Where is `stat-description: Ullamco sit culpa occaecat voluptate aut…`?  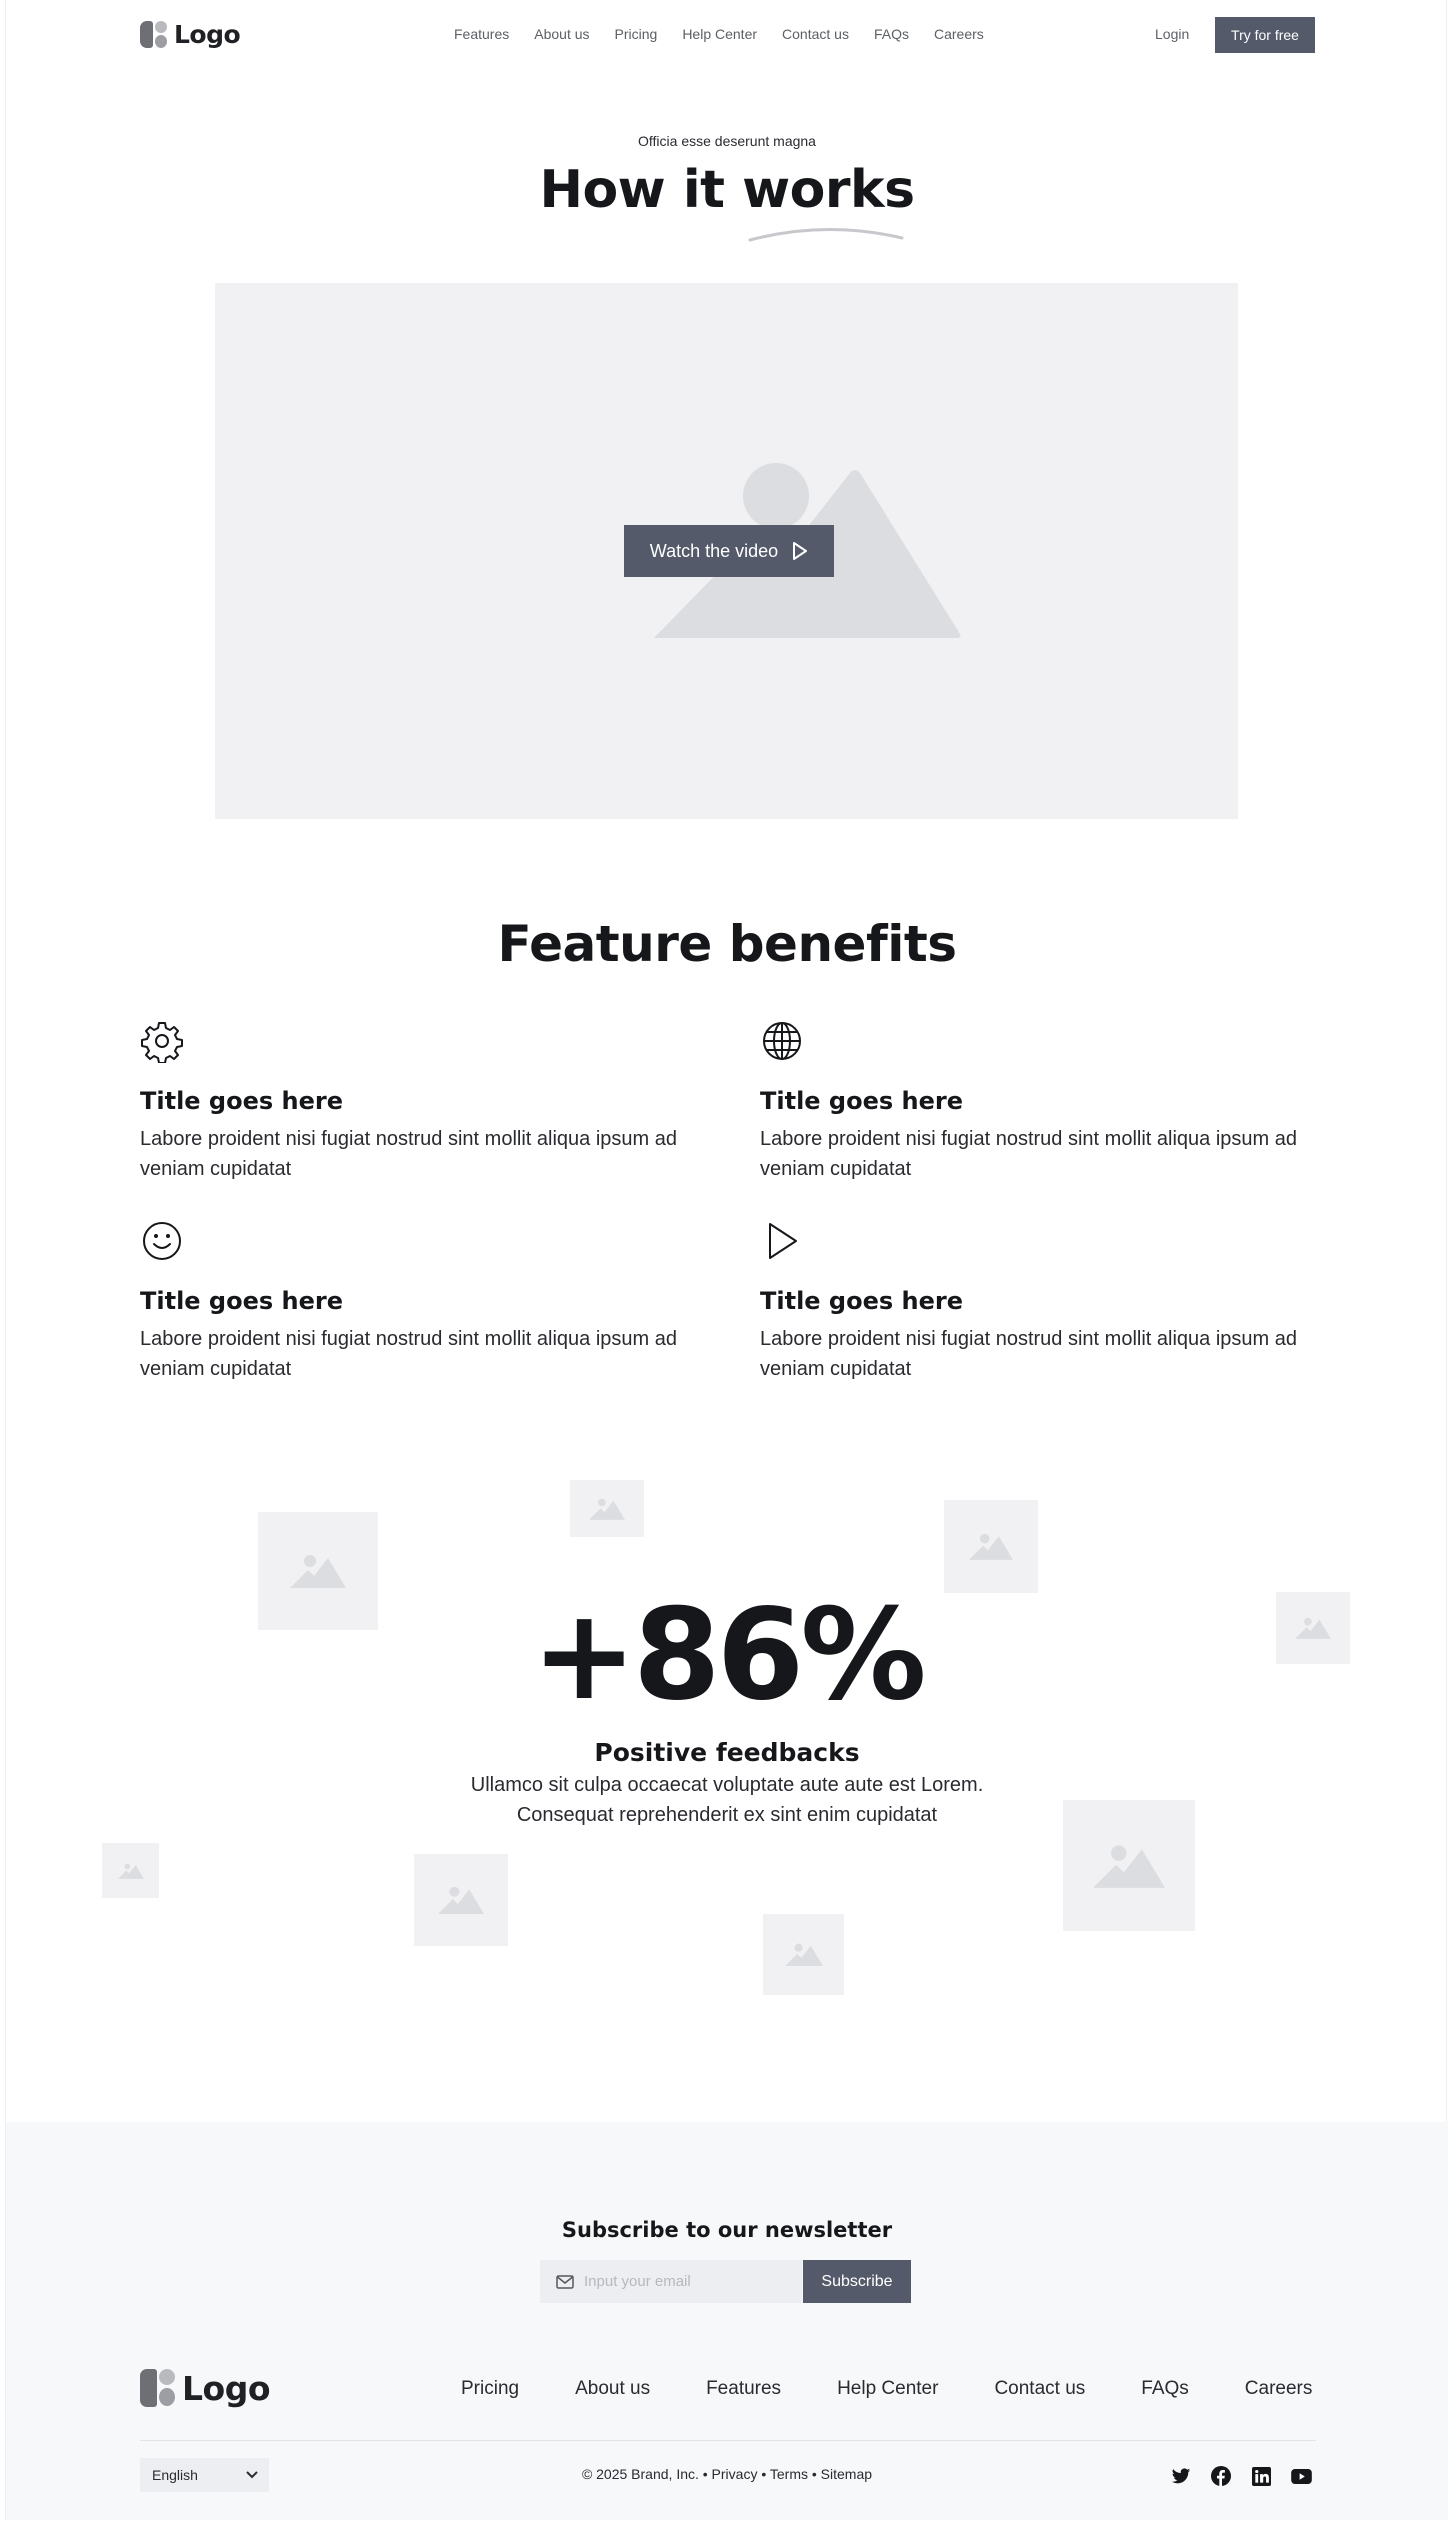
stat-description: Ullamco sit culpa occaecat voluptate aut… is located at coordinates (727, 1800).